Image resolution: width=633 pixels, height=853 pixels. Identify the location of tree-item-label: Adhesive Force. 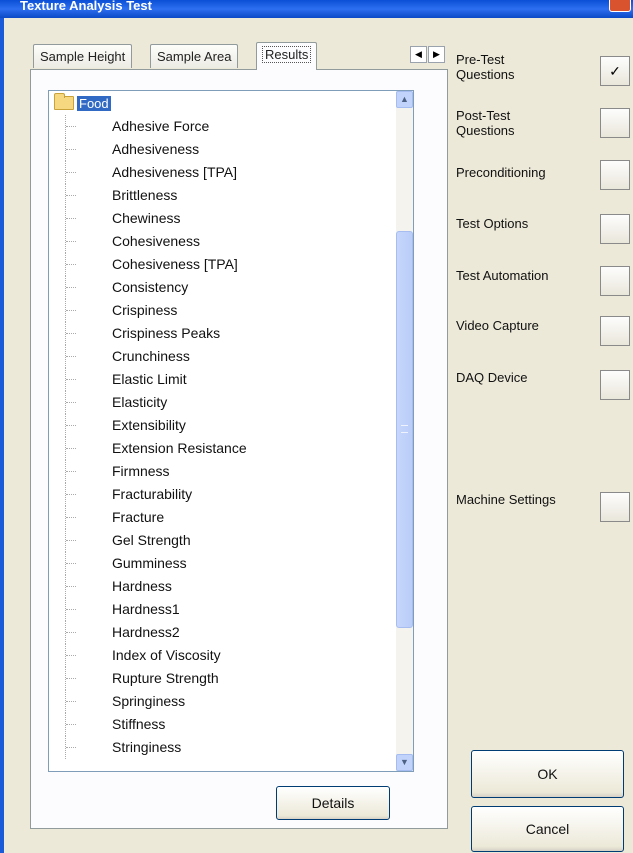
(161, 126).